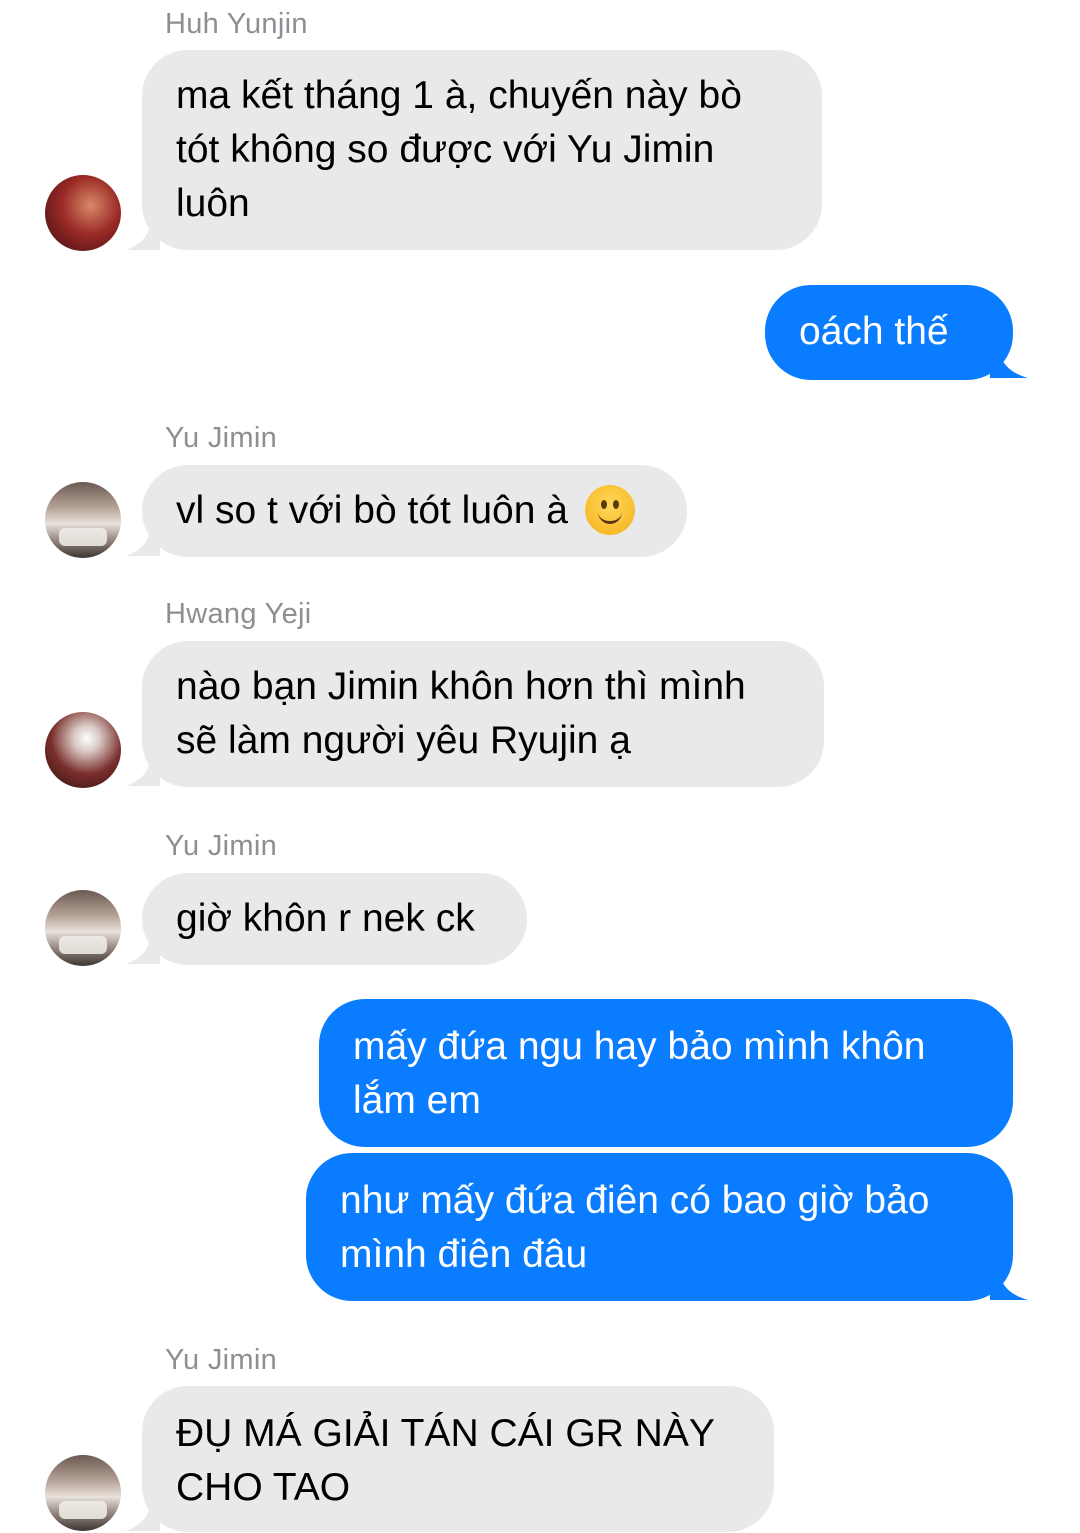 This screenshot has width=1080, height=1533. I want to click on message-bubble-incoming: ĐỤ MÁ GIẢI TÁN CÁI GR NÀY CHO TAO, so click(458, 1459).